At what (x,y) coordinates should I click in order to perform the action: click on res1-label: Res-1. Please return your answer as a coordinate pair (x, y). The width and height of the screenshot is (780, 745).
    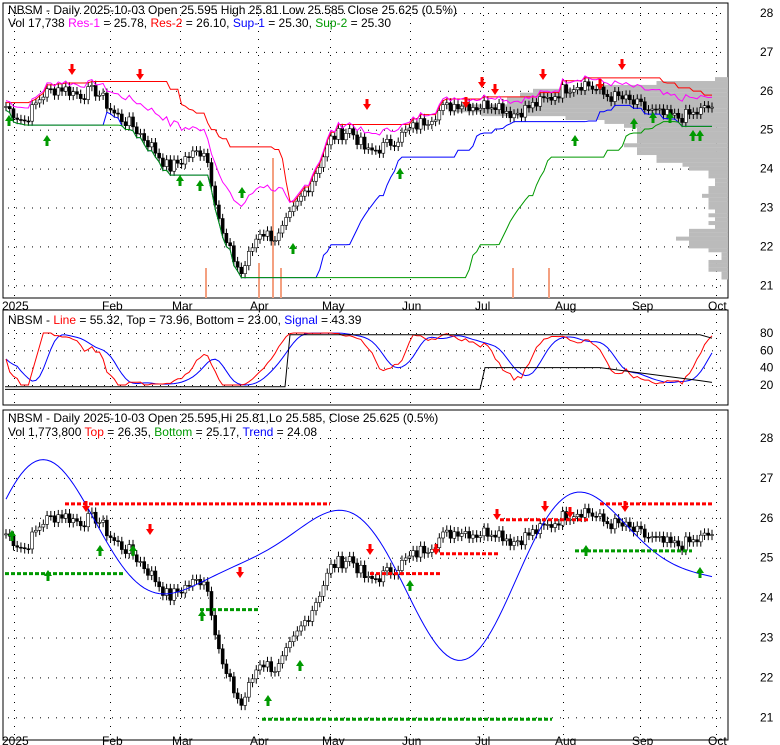
    Looking at the image, I should click on (84, 23).